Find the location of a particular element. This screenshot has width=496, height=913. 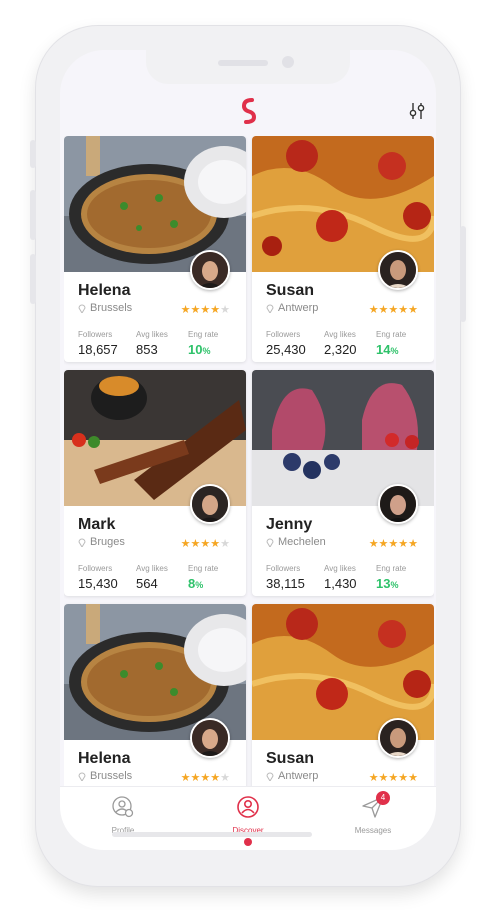

stat-avg-likes: Avg likes 2,320 is located at coordinates (340, 343).